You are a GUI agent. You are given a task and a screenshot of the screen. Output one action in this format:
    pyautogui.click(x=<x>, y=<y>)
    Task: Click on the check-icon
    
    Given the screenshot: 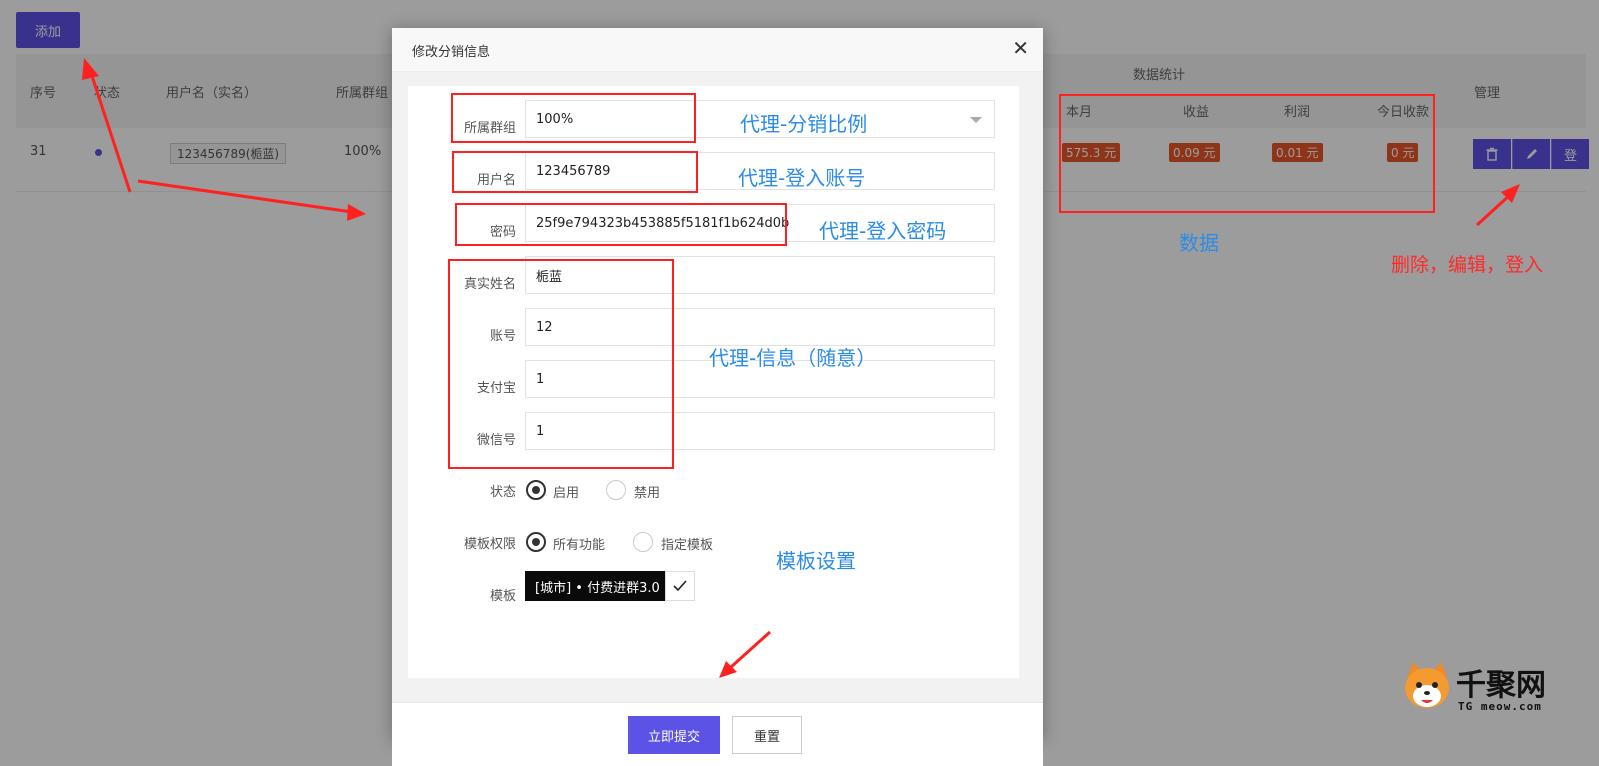 What is the action you would take?
    pyautogui.click(x=680, y=586)
    